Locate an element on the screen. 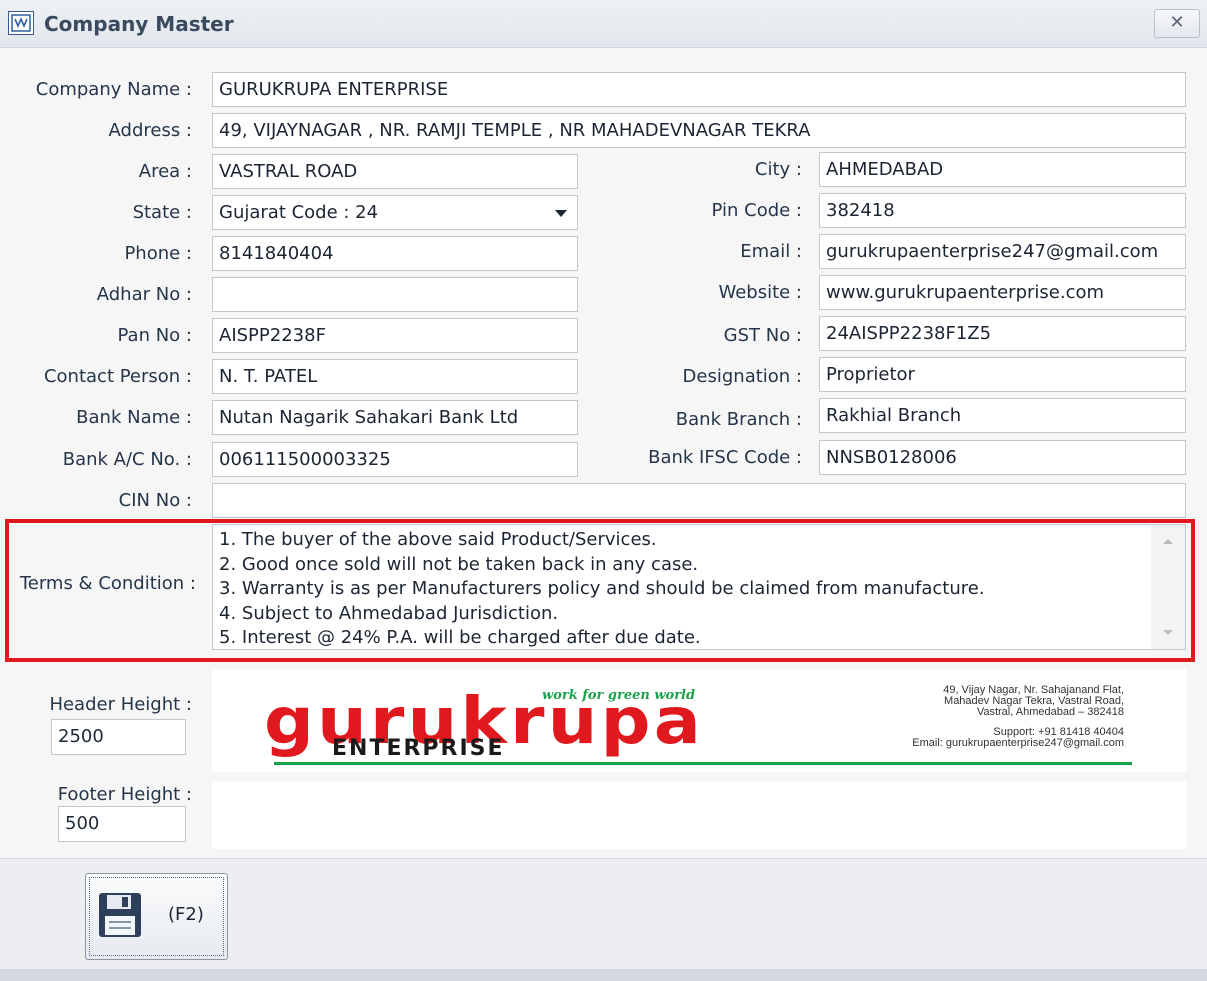  cin-no-input is located at coordinates (699, 500).